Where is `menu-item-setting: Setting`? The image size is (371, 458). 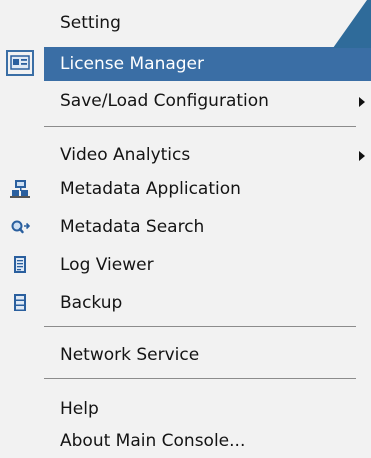
menu-item-setting: Setting is located at coordinates (185, 23).